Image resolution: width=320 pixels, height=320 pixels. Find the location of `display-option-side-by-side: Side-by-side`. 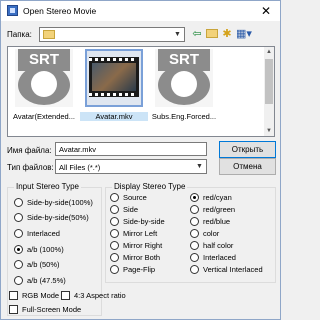

display-option-side-by-side: Side-by-side is located at coordinates (137, 221).